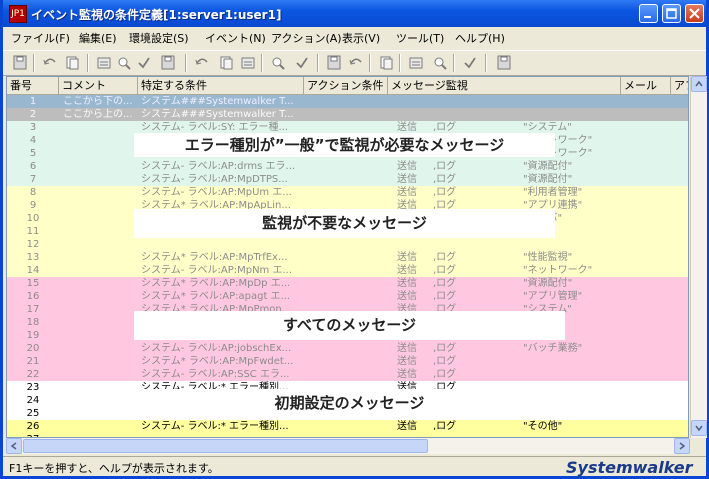  I want to click on find-button, so click(226, 62).